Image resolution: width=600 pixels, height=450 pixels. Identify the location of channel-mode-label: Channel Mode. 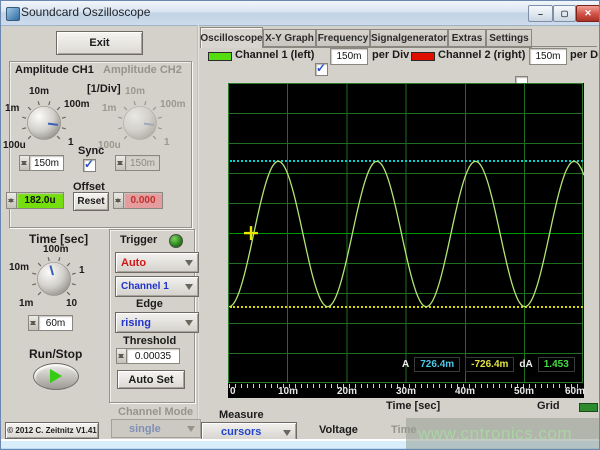
(156, 412).